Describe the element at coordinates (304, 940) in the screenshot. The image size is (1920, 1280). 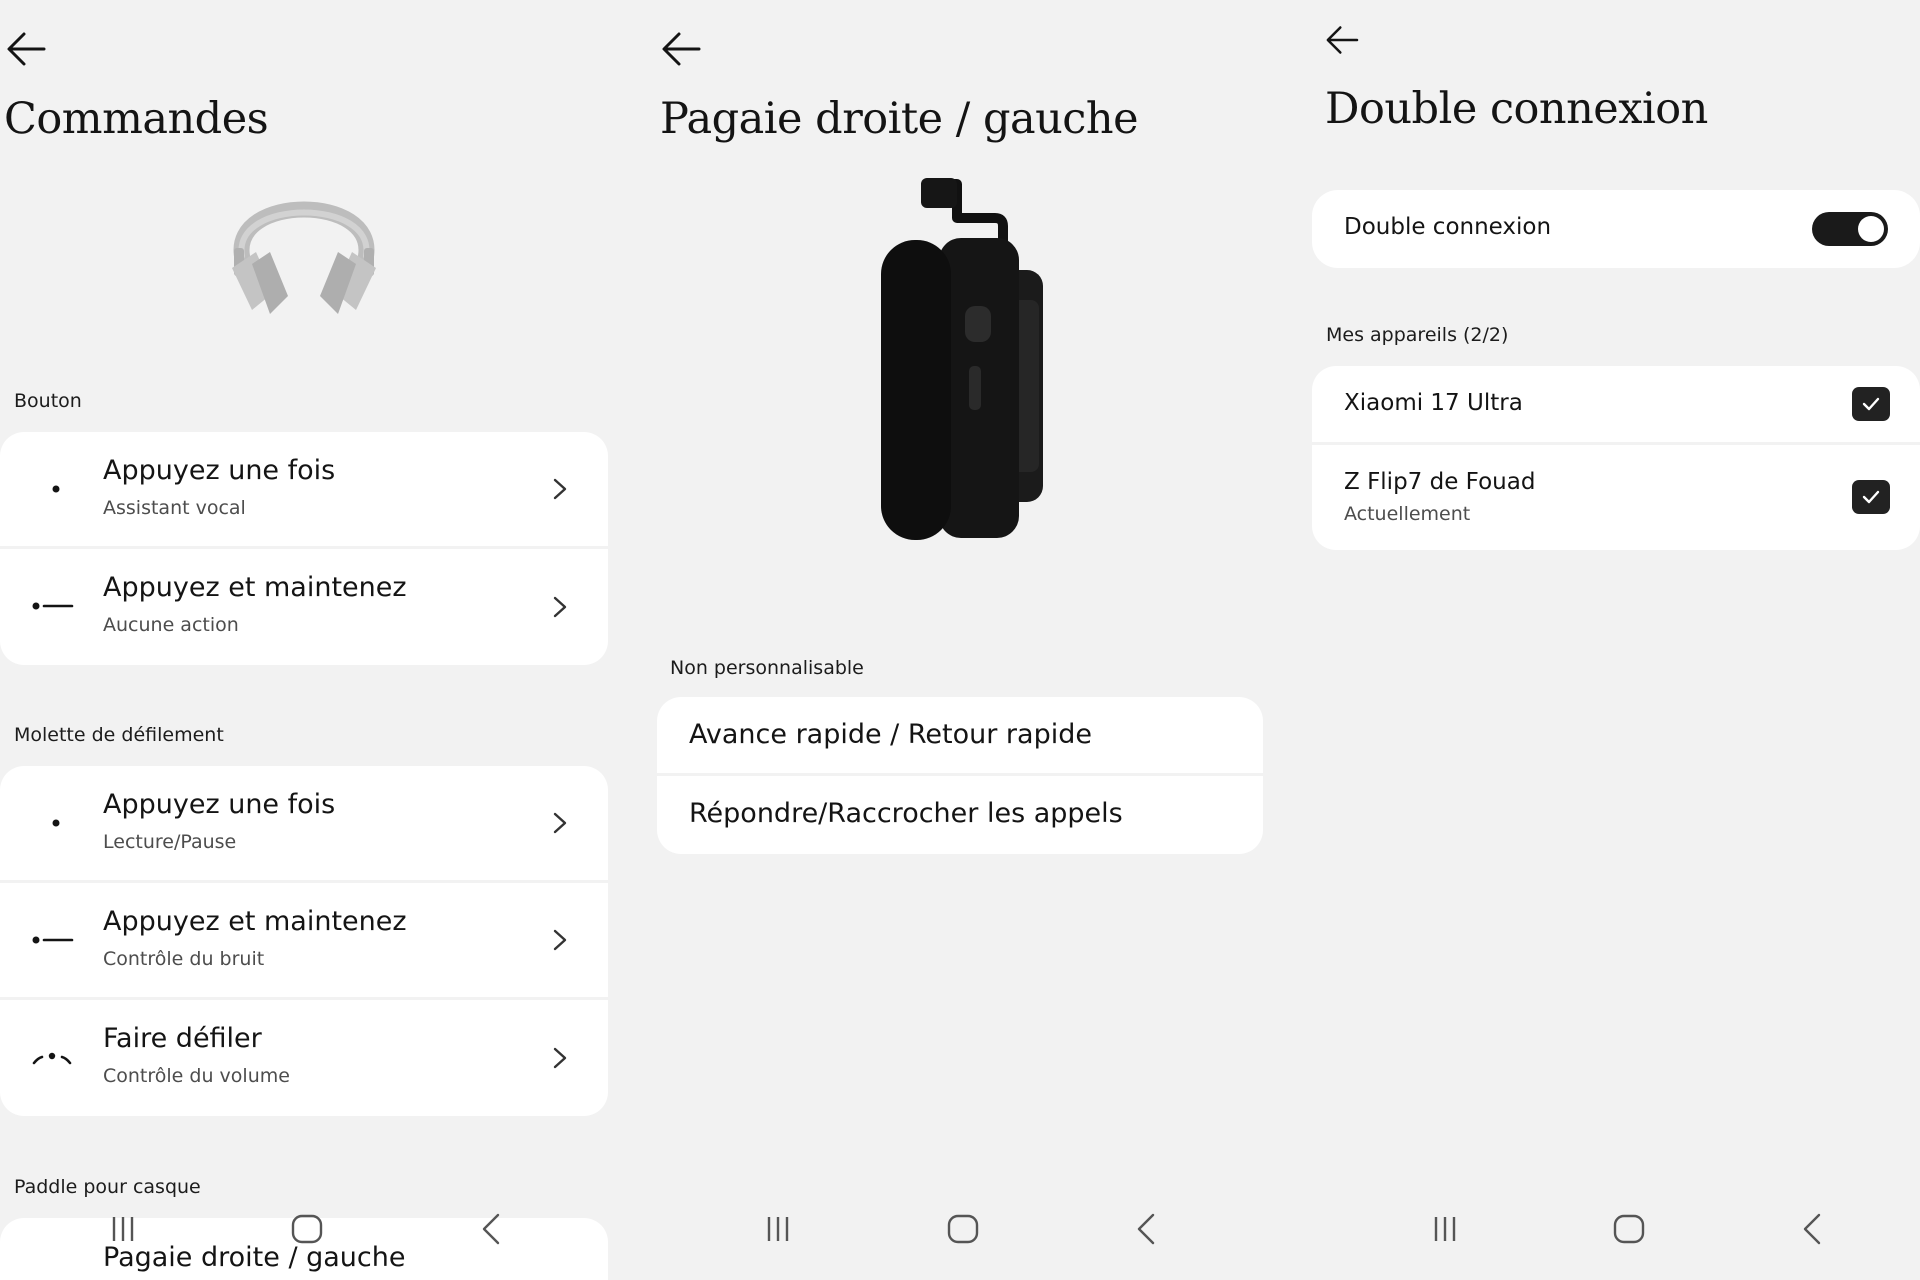
I see `control-row-molette-press-hold: Appuyez et maintenez Contrôle du bruit` at that location.